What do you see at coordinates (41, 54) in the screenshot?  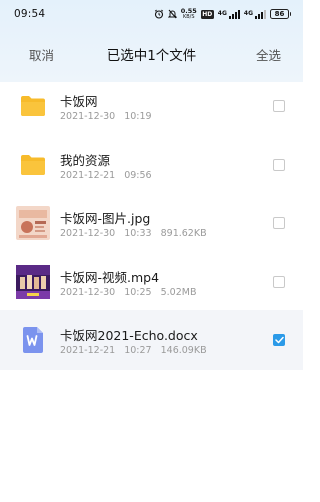 I see `cancel-button: 取消` at bounding box center [41, 54].